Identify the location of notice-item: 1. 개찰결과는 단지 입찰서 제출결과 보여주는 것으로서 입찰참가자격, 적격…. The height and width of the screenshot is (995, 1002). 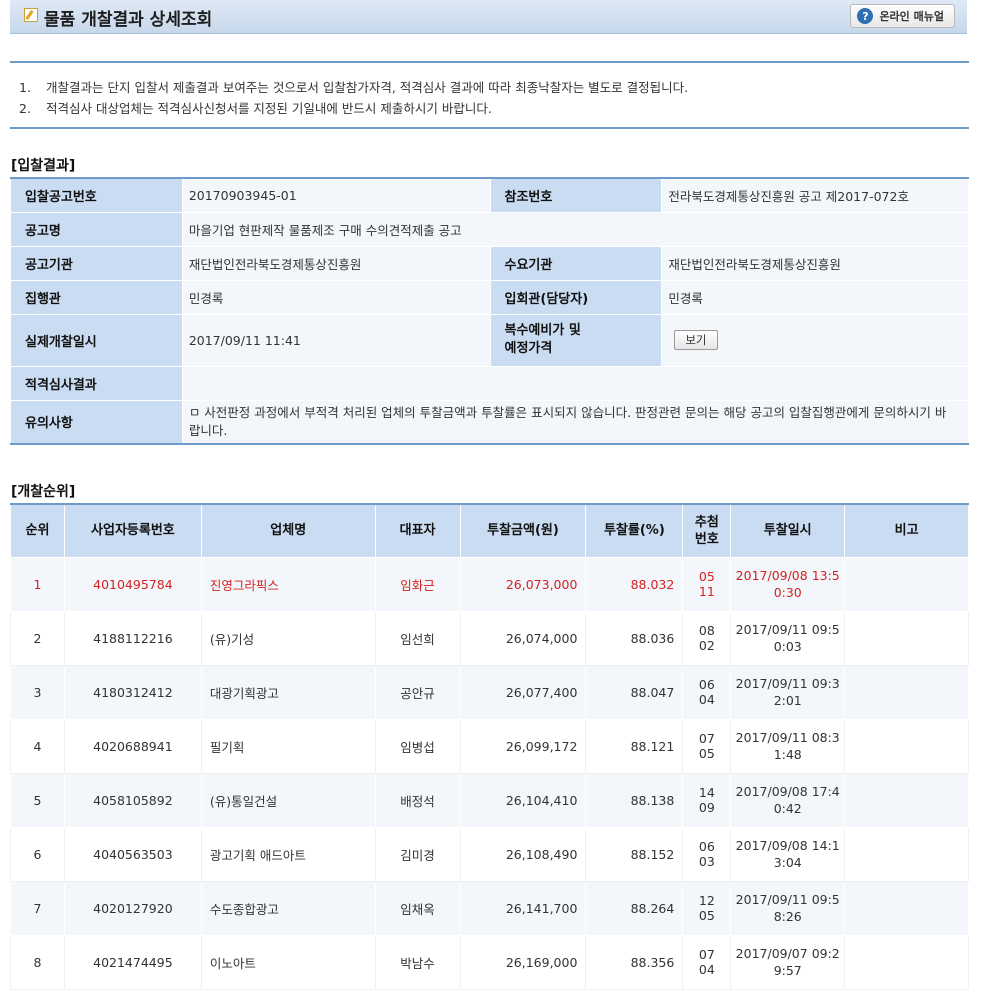
(353, 87).